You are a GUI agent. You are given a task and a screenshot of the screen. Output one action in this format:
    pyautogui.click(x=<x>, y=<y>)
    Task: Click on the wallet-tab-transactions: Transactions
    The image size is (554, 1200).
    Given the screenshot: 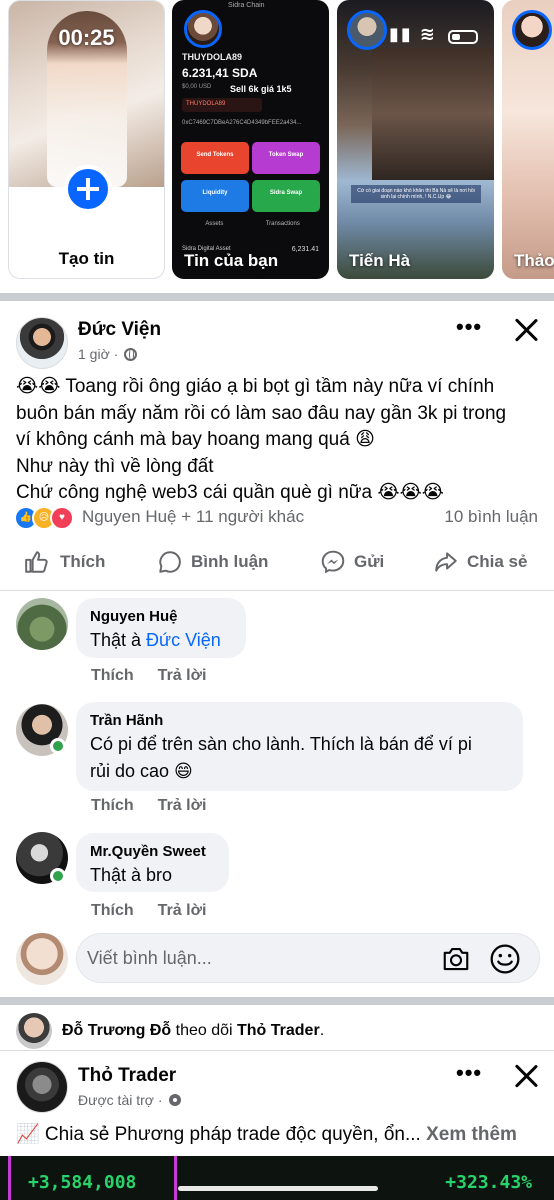 What is the action you would take?
    pyautogui.click(x=282, y=224)
    